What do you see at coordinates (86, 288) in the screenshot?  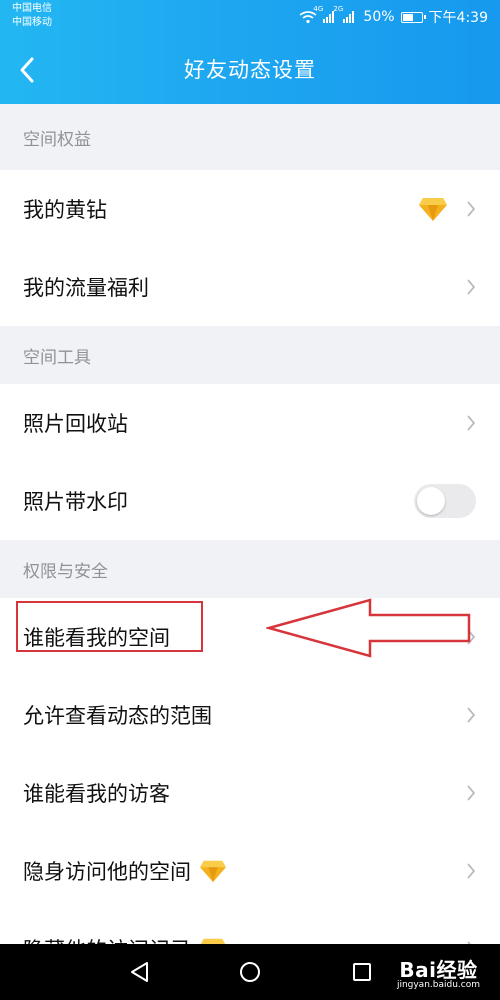 I see `item-label: 我的流量福利` at bounding box center [86, 288].